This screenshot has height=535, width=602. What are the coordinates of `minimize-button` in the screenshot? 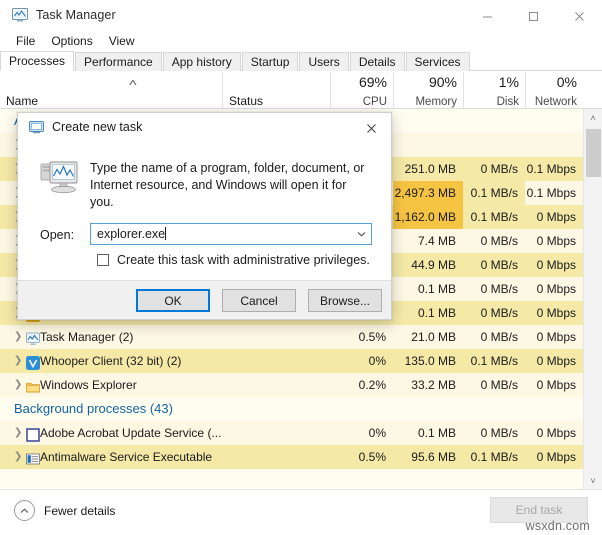 It's located at (487, 16).